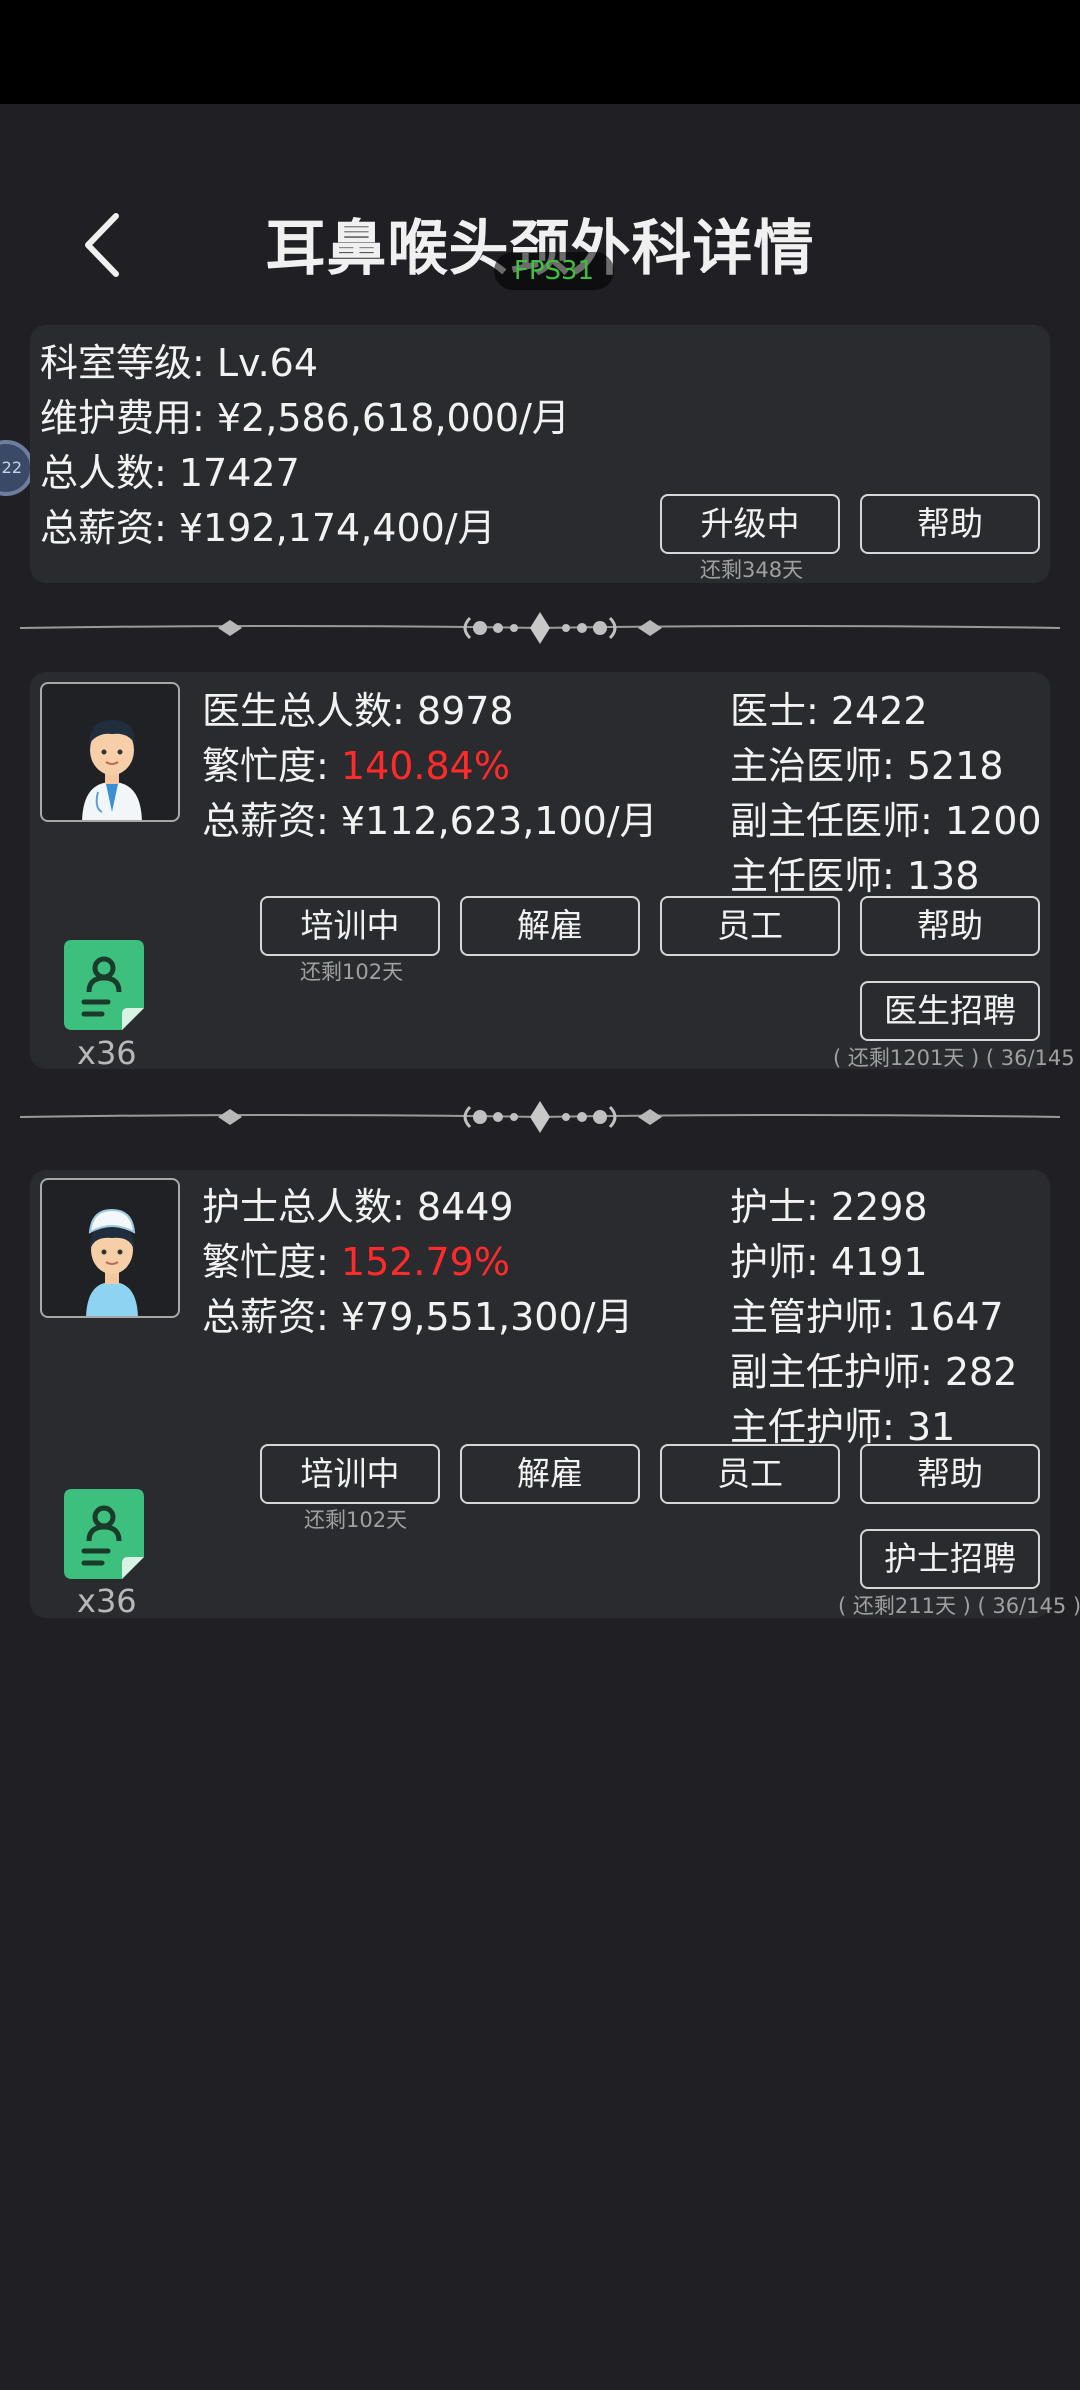 Image resolution: width=1080 pixels, height=2390 pixels. What do you see at coordinates (268, 528) in the screenshot?
I see `total-salary: 总薪资: ¥192,174,400/月` at bounding box center [268, 528].